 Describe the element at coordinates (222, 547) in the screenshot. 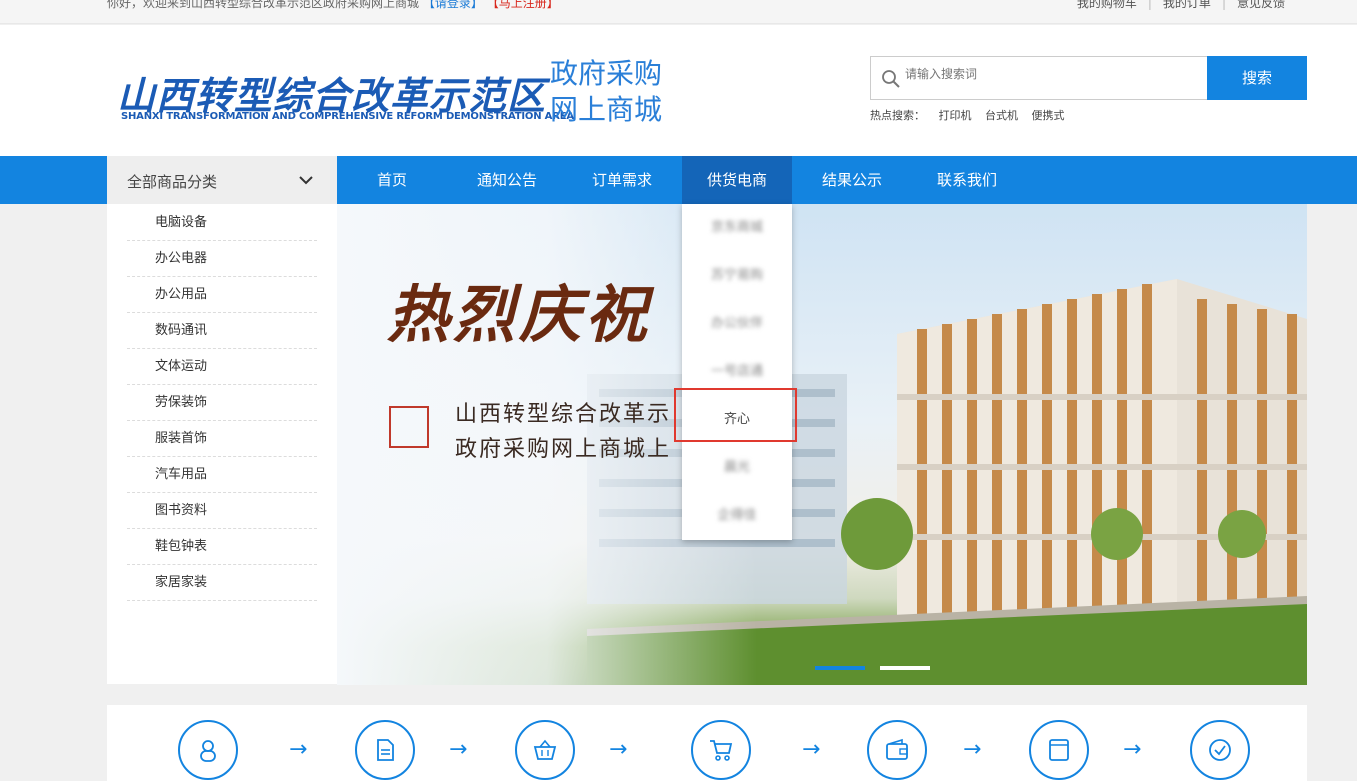

I see `category-item: 鞋包钟表` at that location.